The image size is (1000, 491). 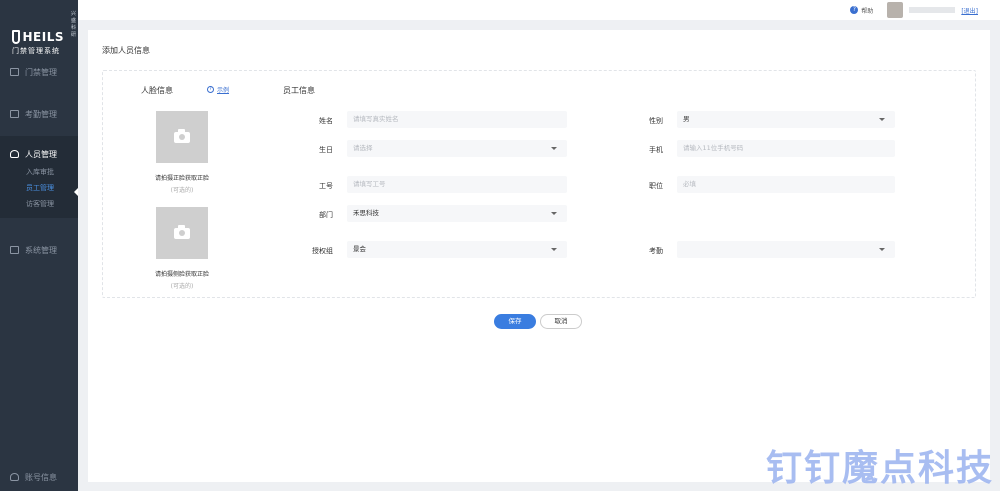 I want to click on birthday-placeholder: 请选择, so click(x=363, y=148).